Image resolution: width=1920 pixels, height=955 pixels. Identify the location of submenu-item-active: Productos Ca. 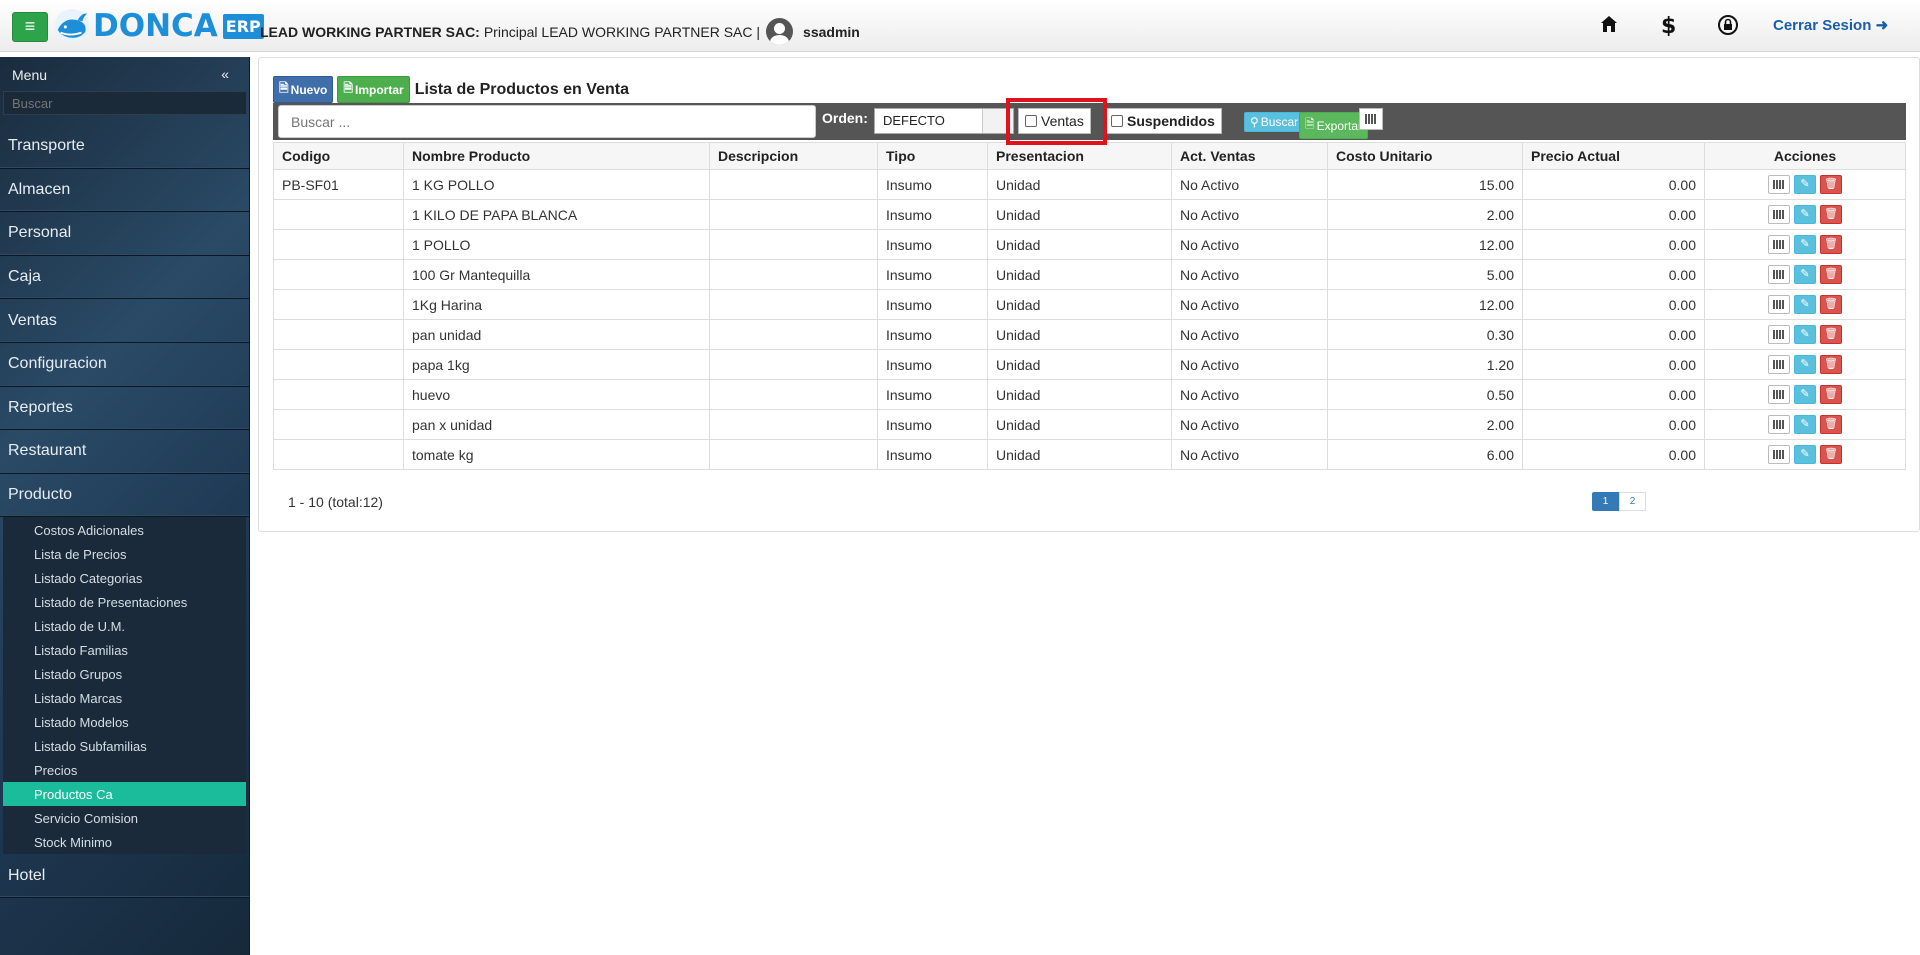
(124, 794).